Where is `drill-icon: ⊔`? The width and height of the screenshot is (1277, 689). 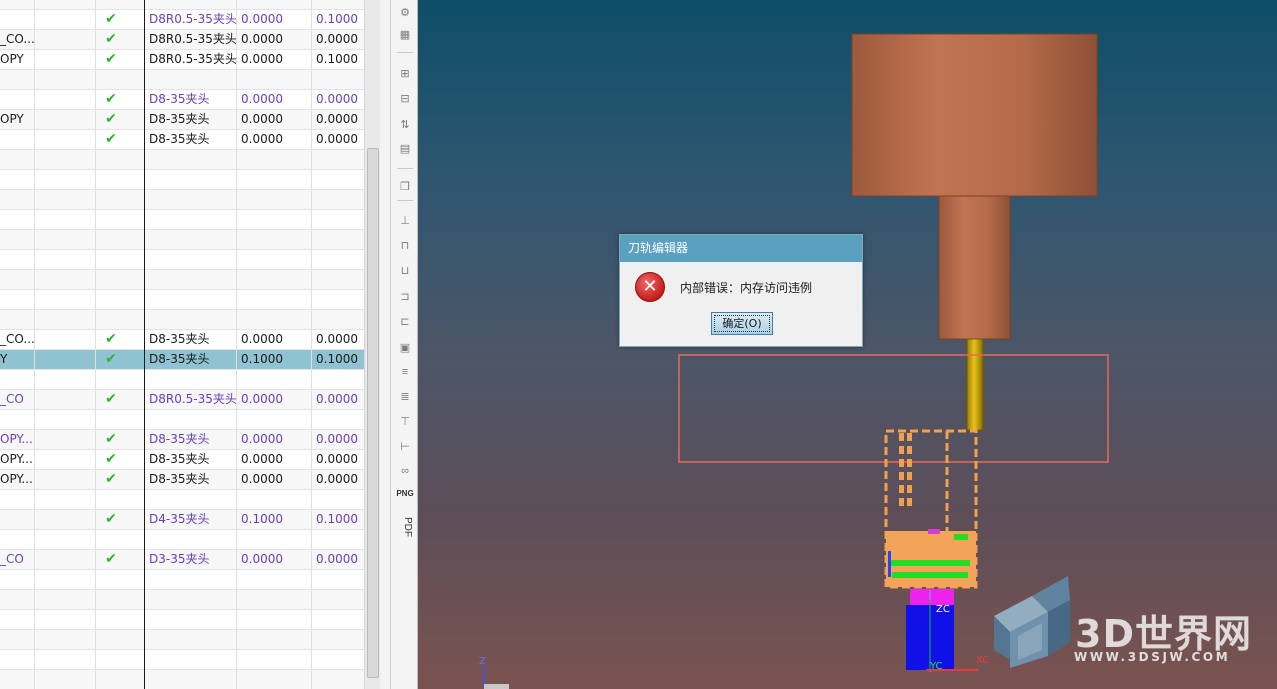 drill-icon: ⊔ is located at coordinates (405, 271).